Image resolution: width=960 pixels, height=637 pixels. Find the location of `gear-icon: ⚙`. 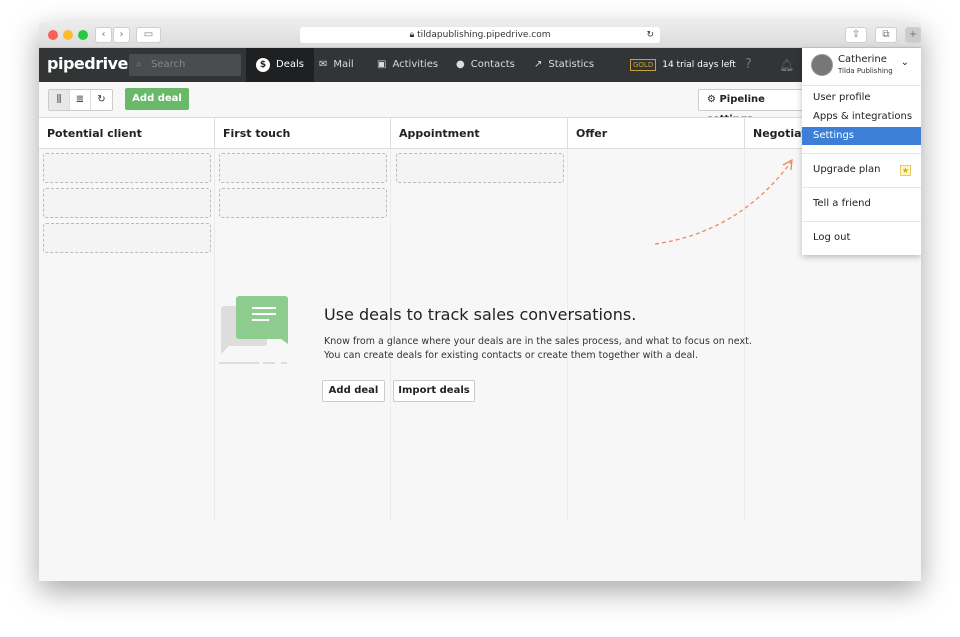

gear-icon: ⚙ is located at coordinates (711, 99).